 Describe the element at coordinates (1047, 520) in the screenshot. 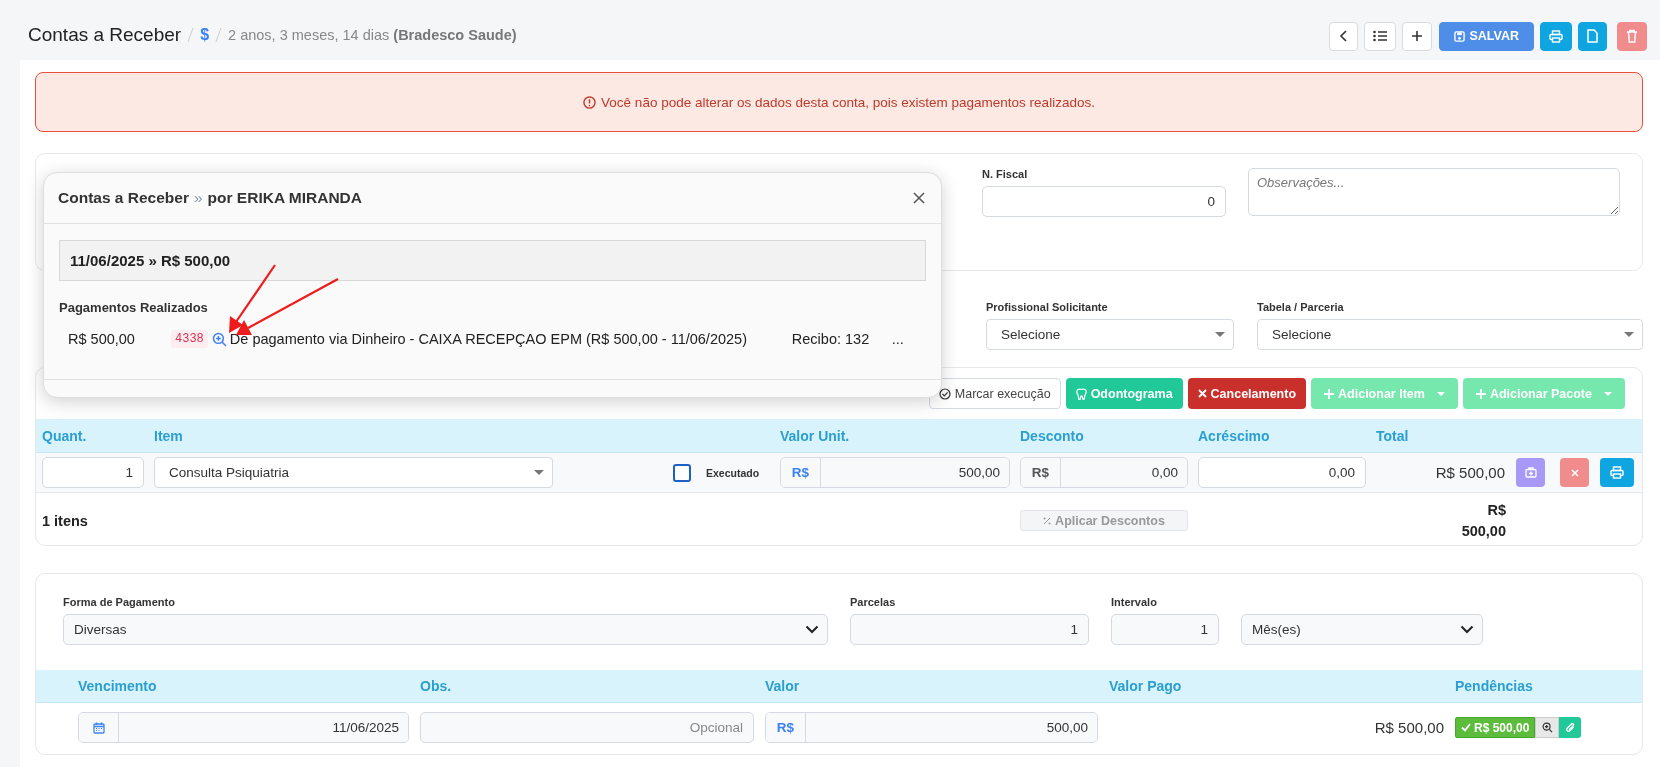

I see `percent-icon` at that location.